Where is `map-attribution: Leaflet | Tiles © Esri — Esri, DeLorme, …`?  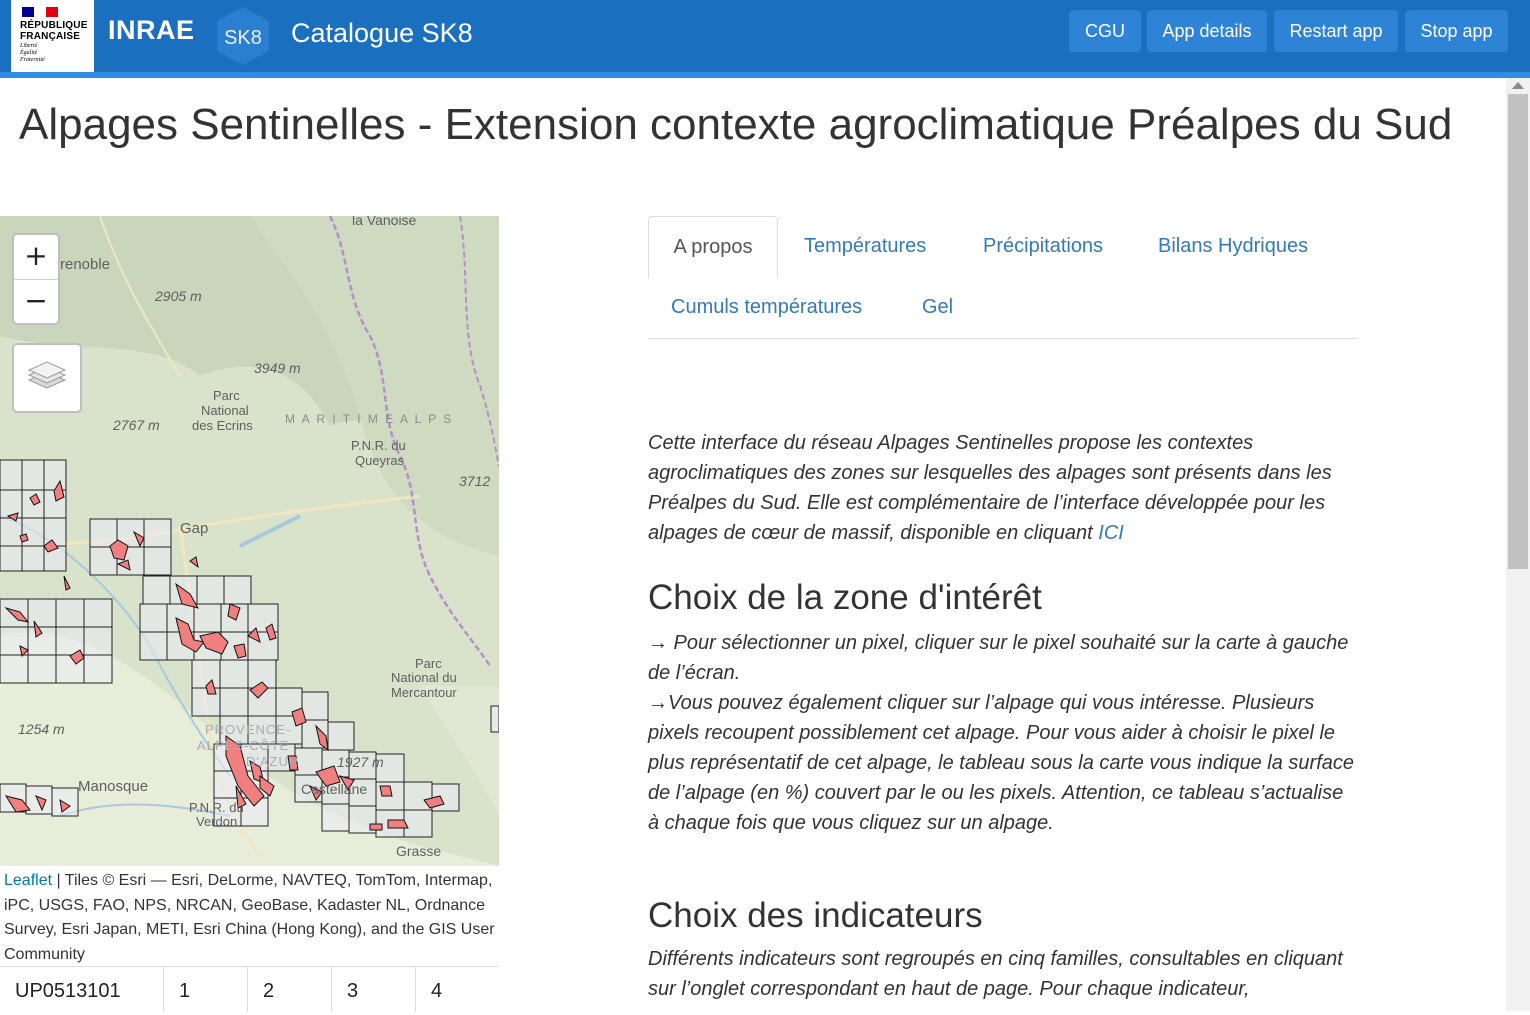 map-attribution: Leaflet | Tiles © Esri — Esri, DeLorme, … is located at coordinates (249, 916).